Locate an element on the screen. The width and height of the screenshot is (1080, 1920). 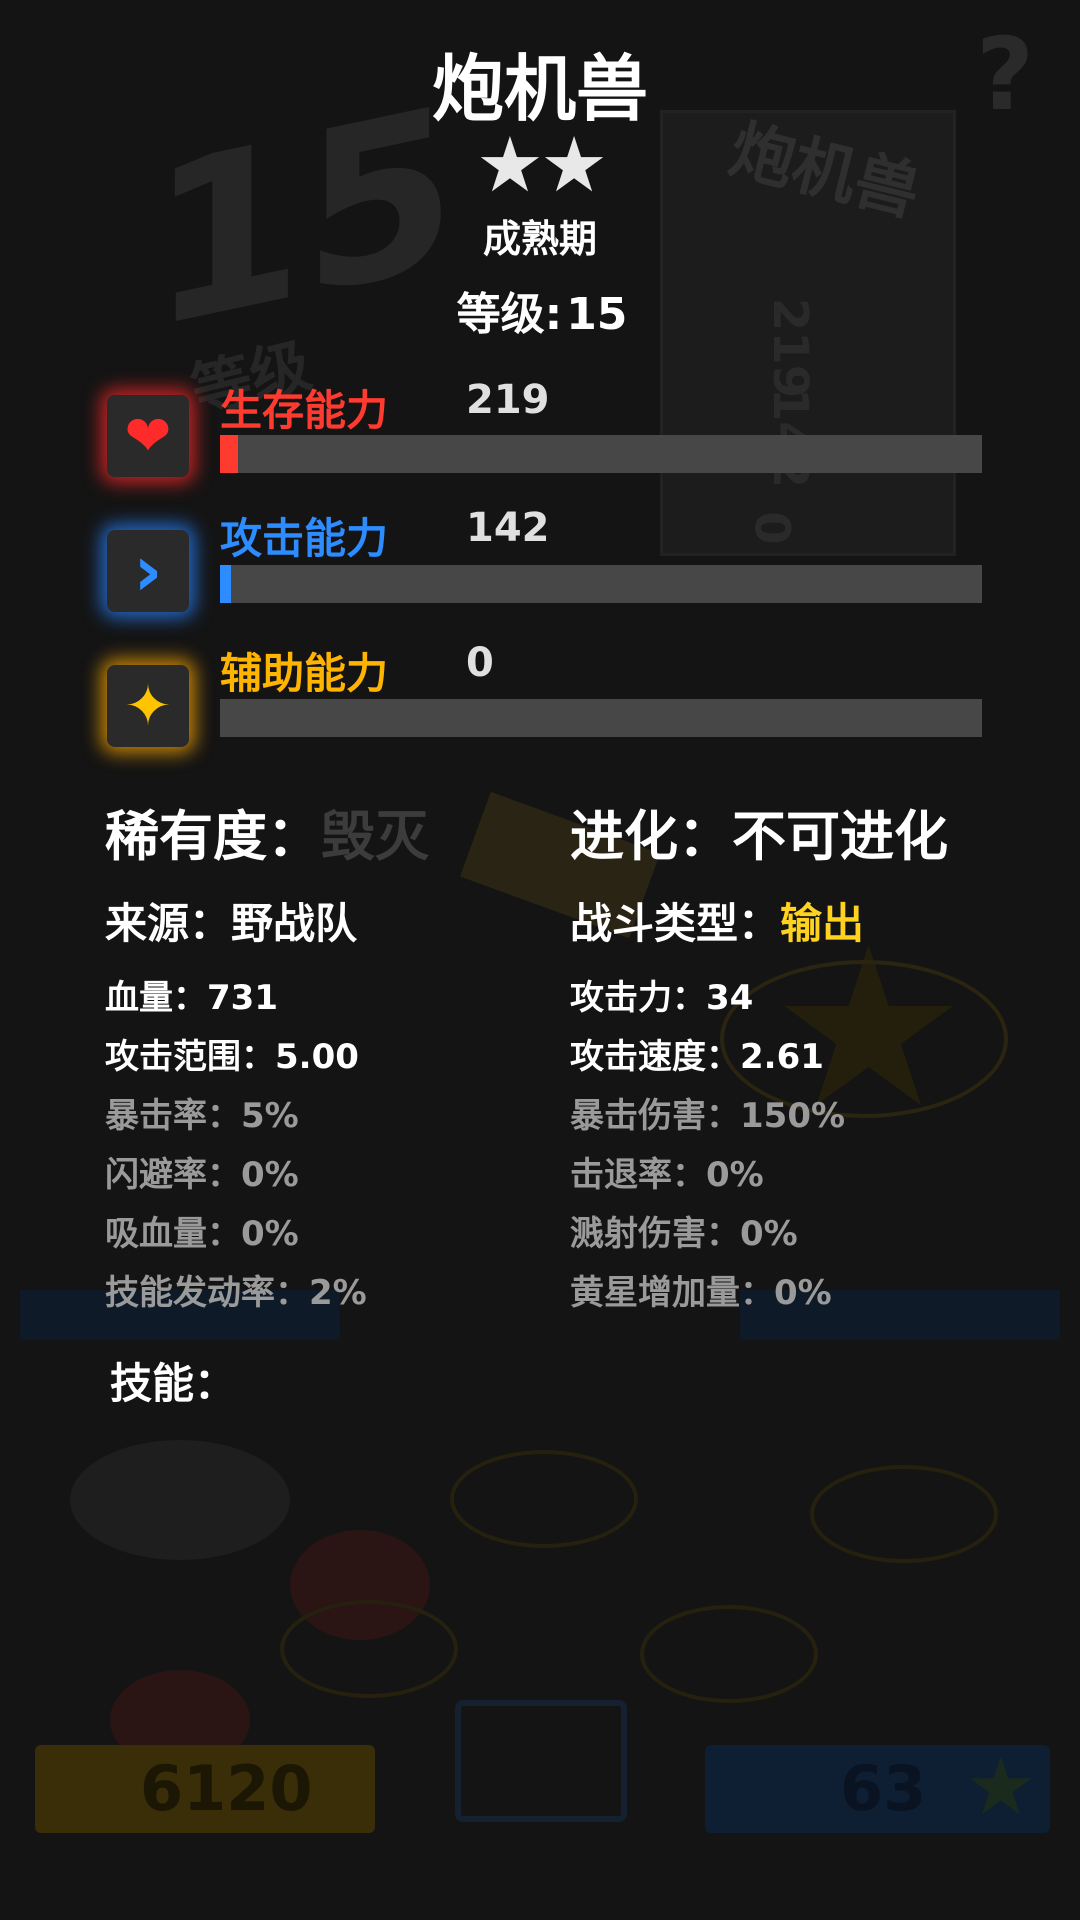
ability-attack: › 攻击能力 142 is located at coordinates (540, 570).